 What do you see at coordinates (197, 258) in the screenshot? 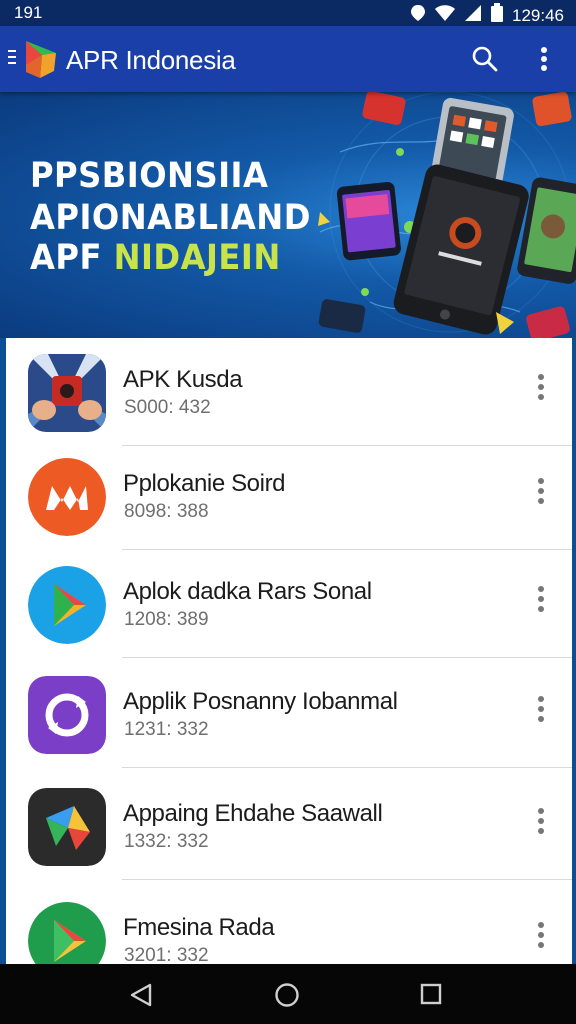
I see `banner-line-3-accent: NIDAJEIN` at bounding box center [197, 258].